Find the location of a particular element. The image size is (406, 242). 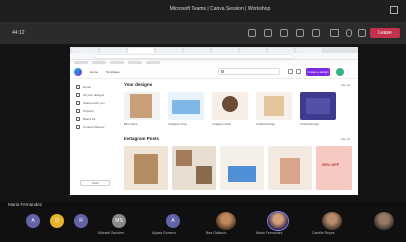

projects-icon is located at coordinates (78, 111).